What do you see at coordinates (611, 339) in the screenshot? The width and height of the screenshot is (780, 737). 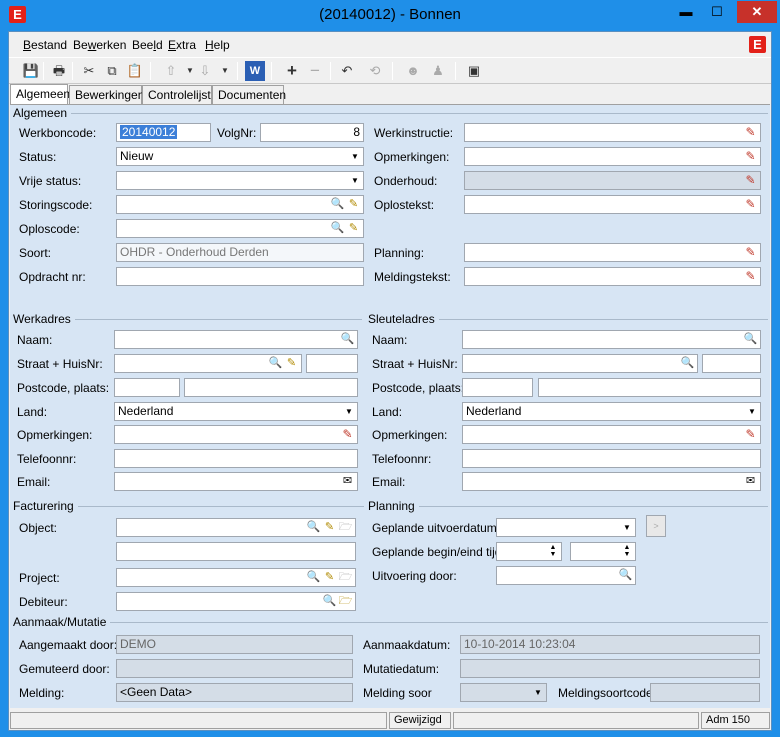 I see `sleutel-naam-field: 🔍` at bounding box center [611, 339].